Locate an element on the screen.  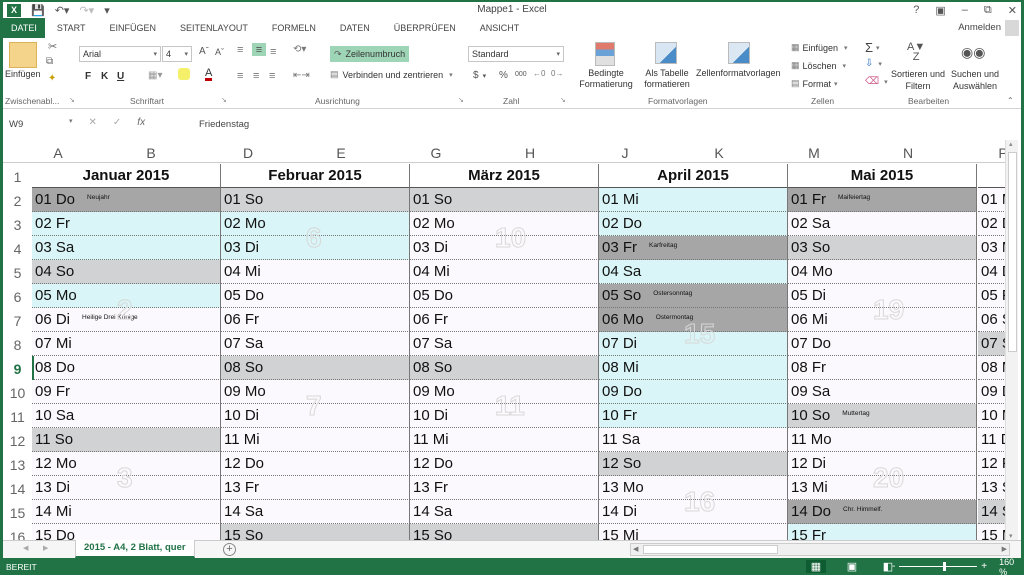
day-cell: 11 Mo is located at coordinates (882, 440).